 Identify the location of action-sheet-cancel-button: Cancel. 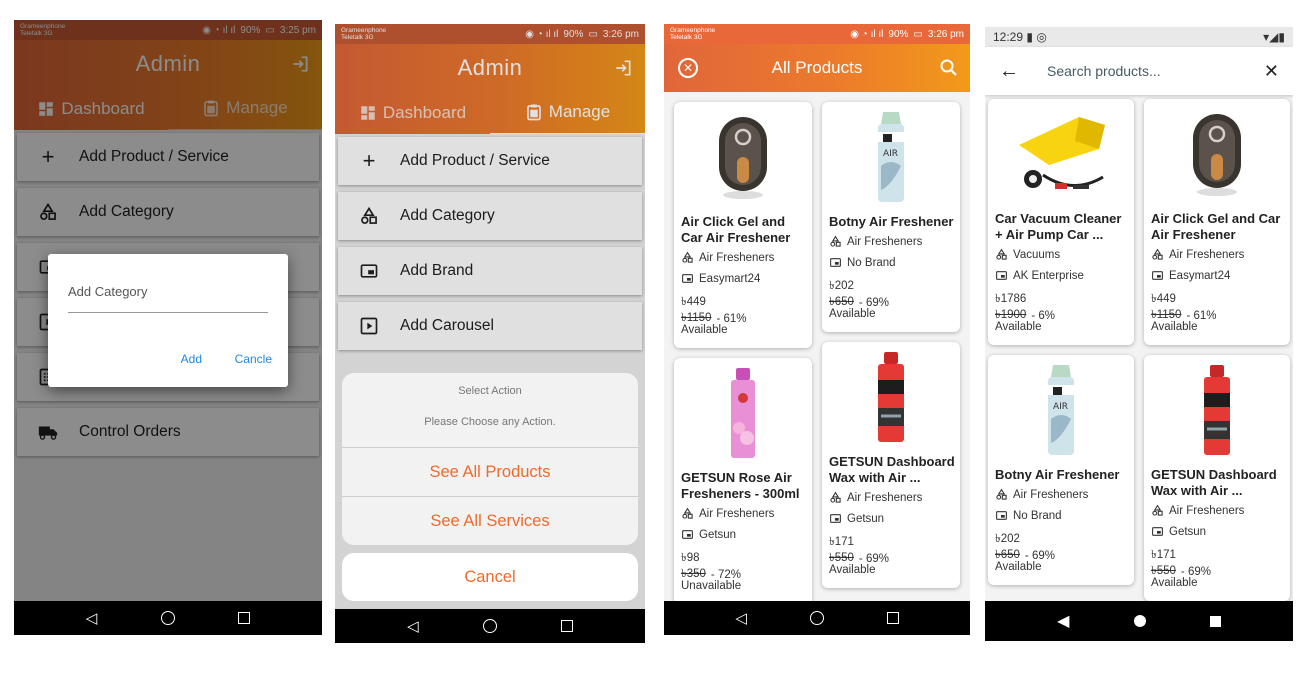
(490, 577).